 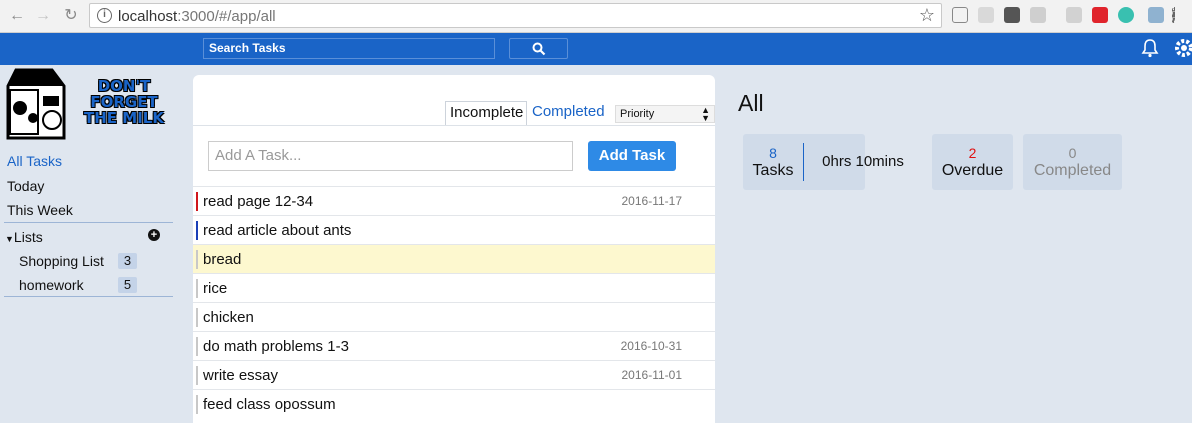 I want to click on task-row: read article about ants, so click(x=454, y=229).